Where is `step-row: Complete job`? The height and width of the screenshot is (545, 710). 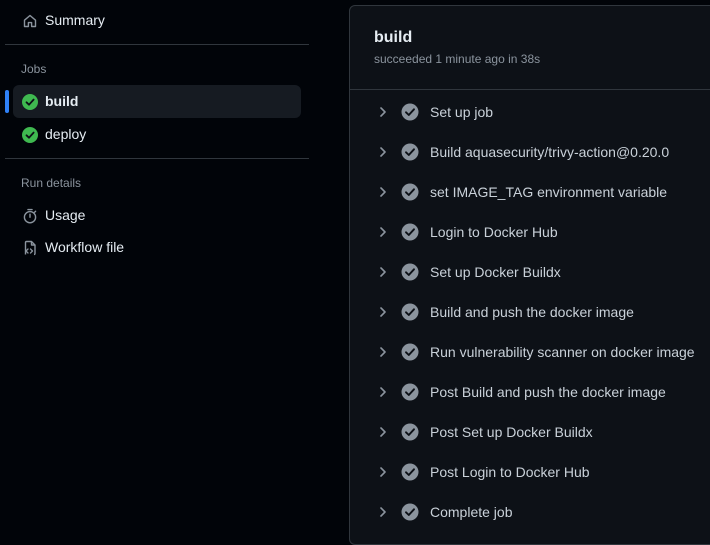 step-row: Complete job is located at coordinates (530, 512).